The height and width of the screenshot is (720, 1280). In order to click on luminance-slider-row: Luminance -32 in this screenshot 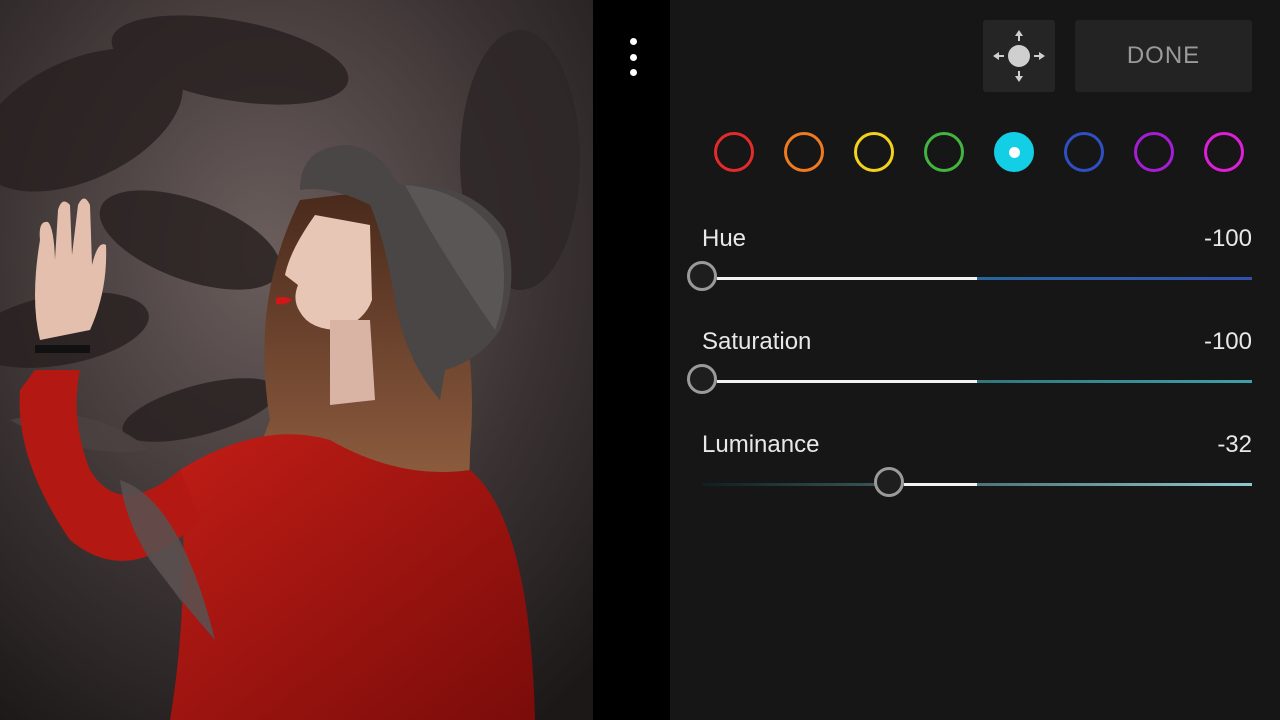, I will do `click(977, 471)`.